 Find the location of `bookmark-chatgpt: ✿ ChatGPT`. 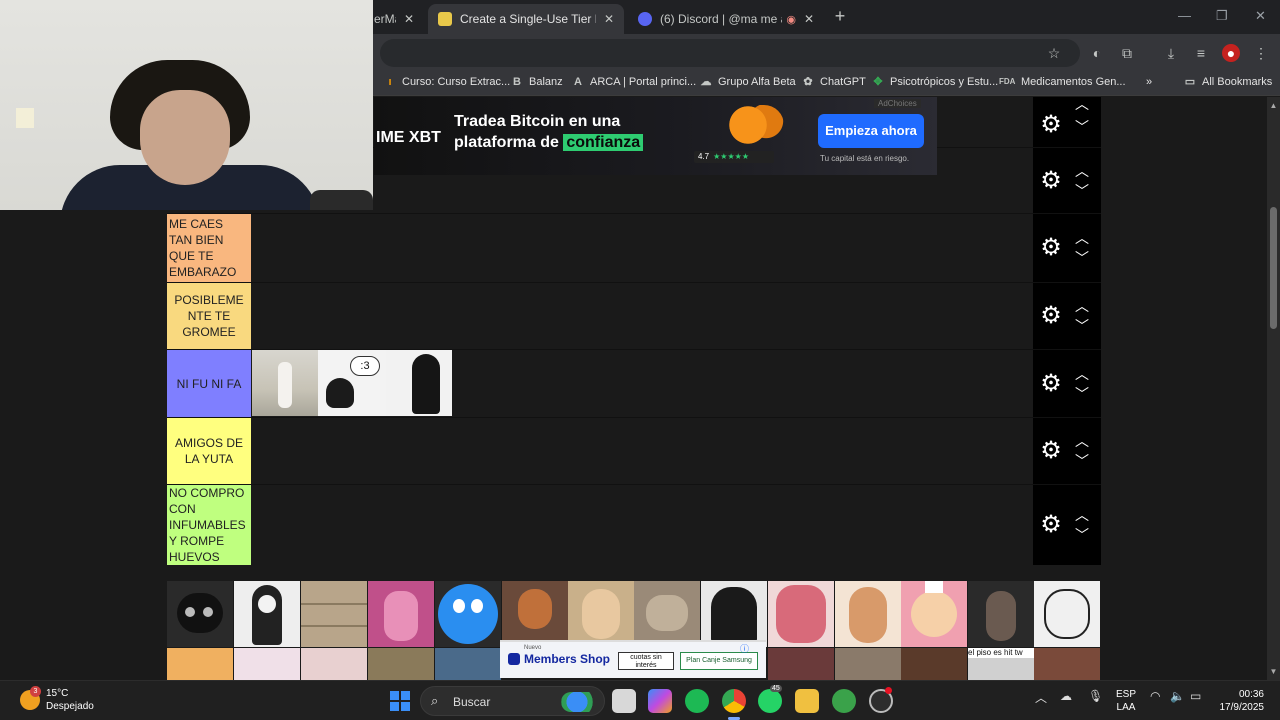

bookmark-chatgpt: ✿ ChatGPT is located at coordinates (833, 82).